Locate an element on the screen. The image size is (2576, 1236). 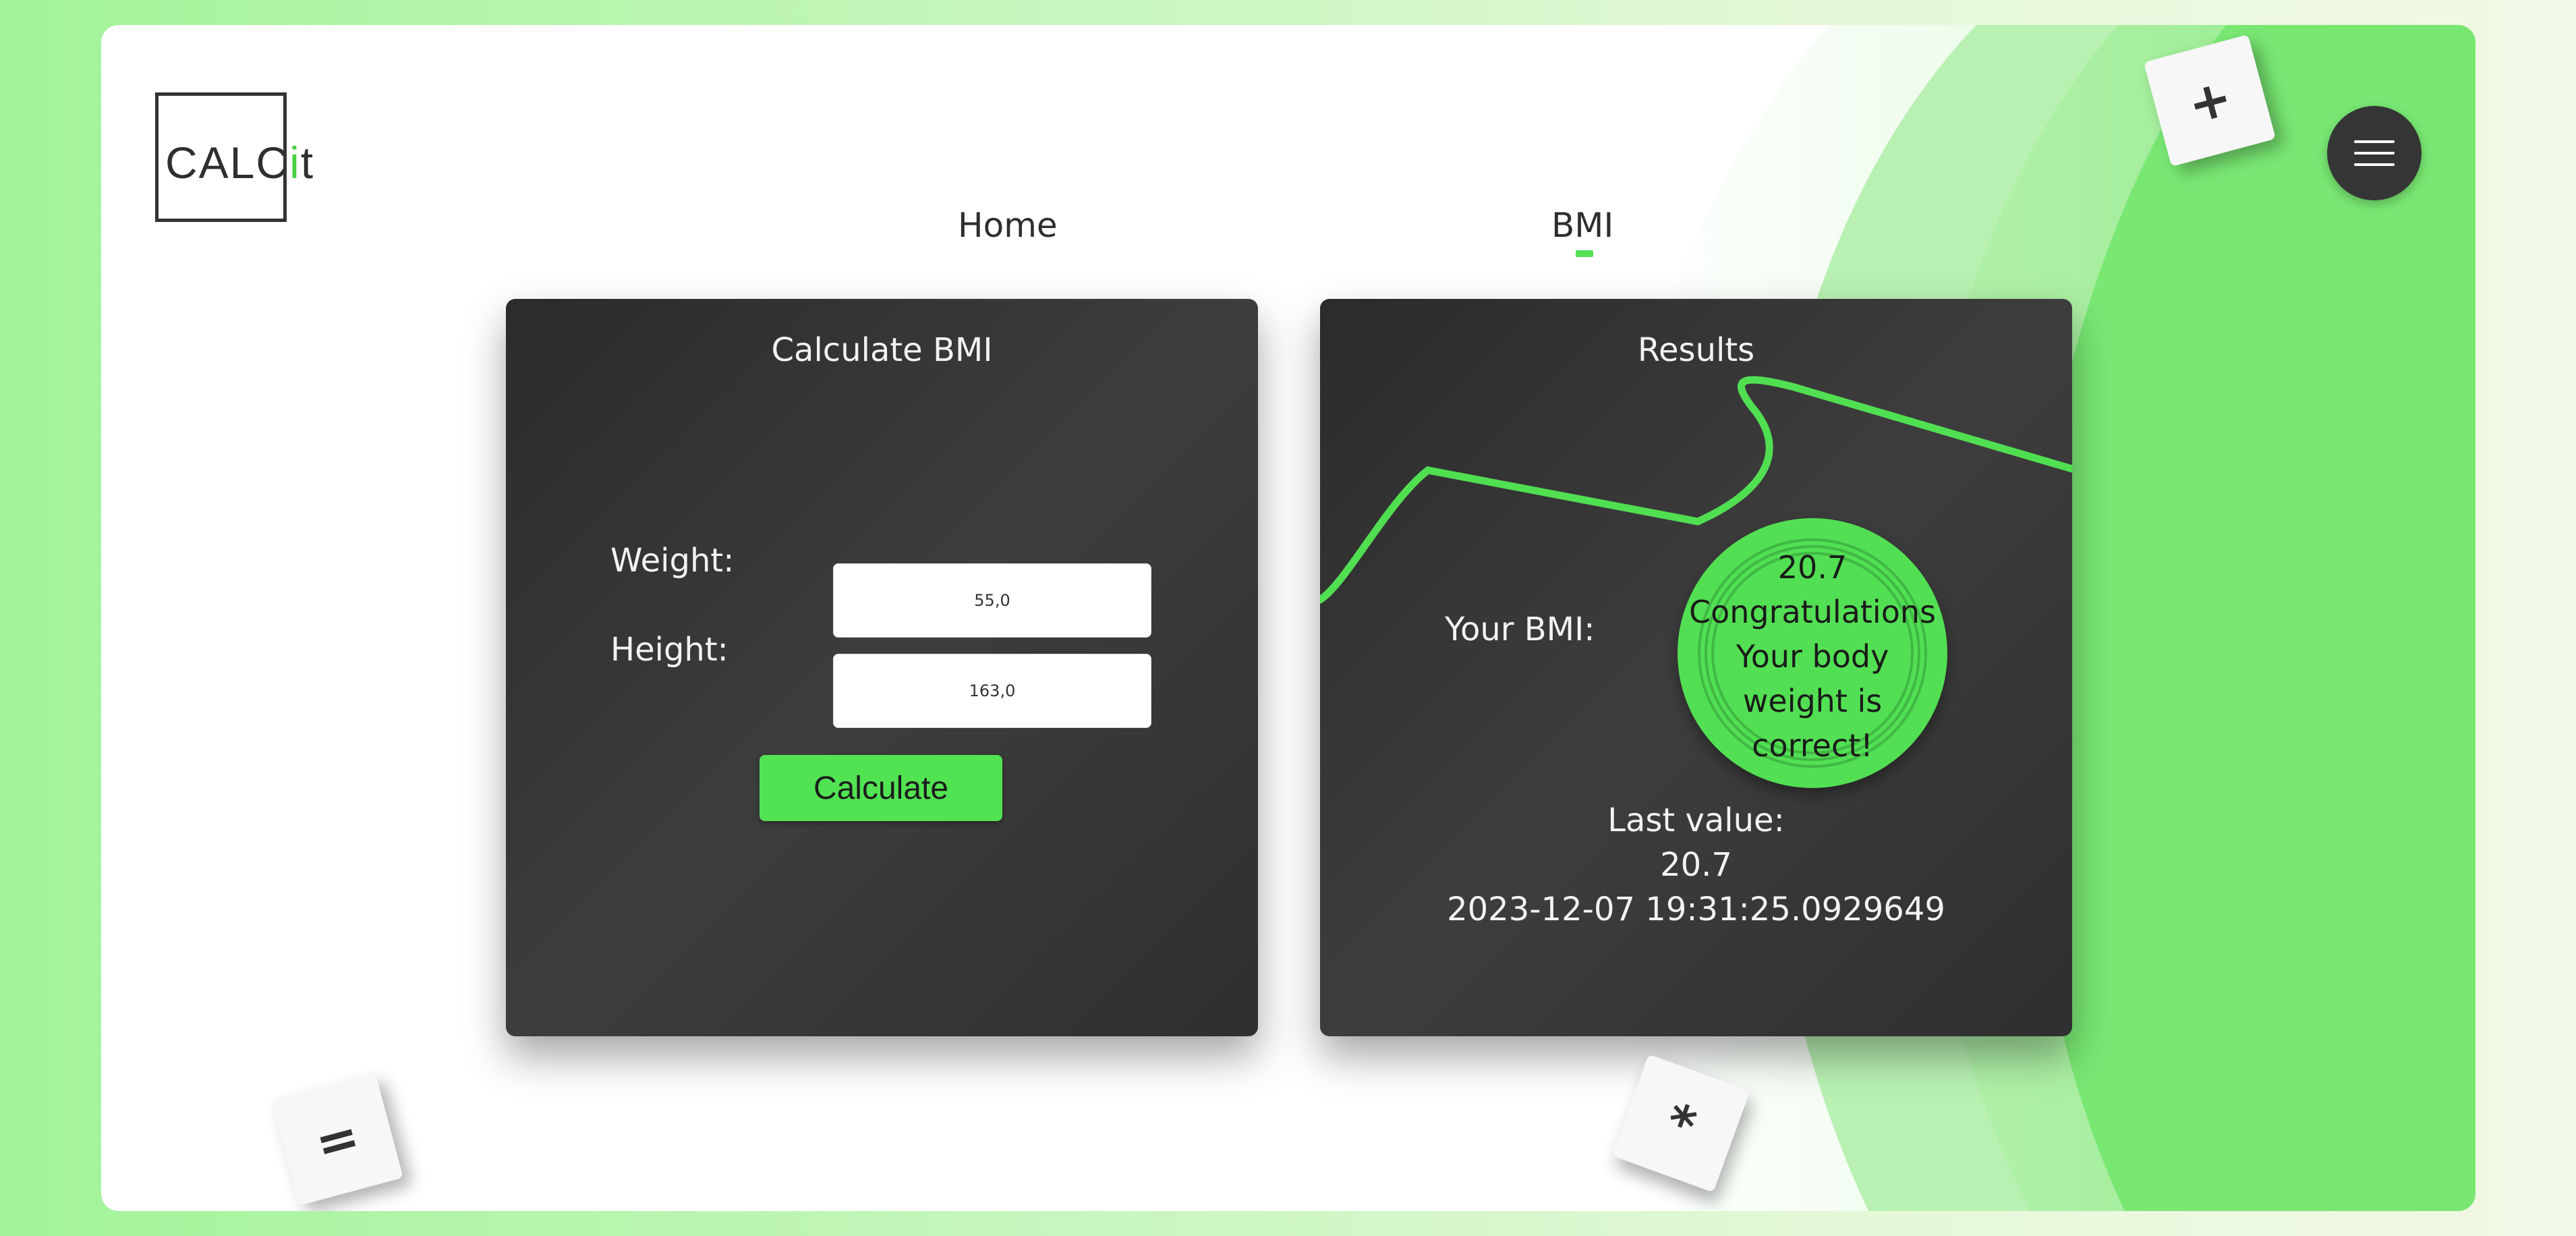
calculate-card-title: Calculate BMI is located at coordinates (882, 350).